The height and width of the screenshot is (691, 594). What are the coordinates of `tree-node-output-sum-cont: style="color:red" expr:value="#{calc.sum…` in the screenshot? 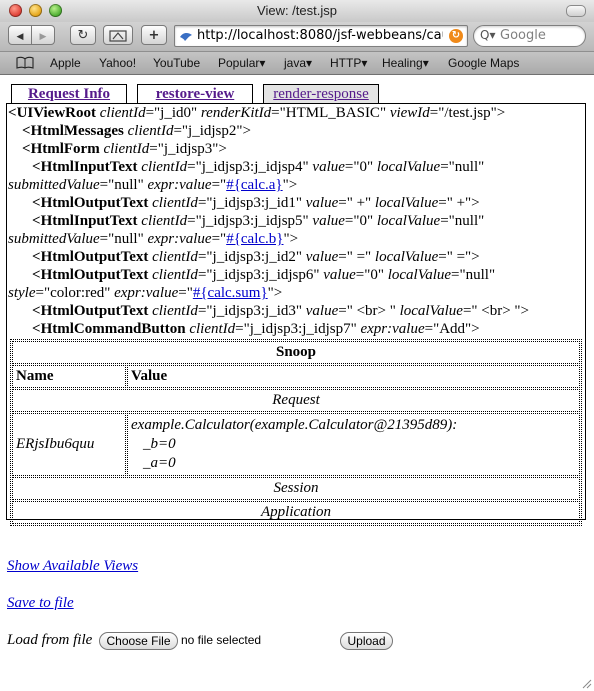 It's located at (145, 293).